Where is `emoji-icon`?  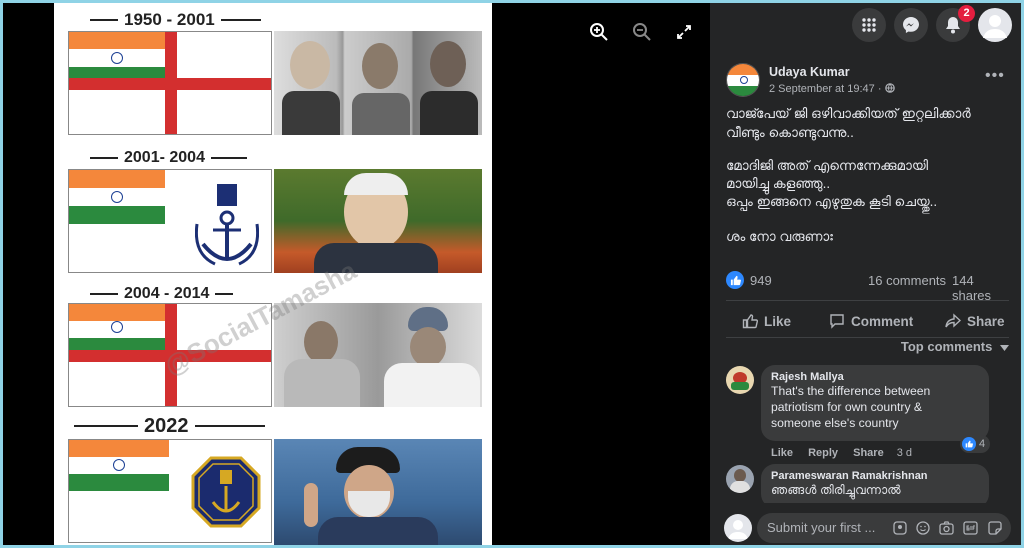 emoji-icon is located at coordinates (923, 528).